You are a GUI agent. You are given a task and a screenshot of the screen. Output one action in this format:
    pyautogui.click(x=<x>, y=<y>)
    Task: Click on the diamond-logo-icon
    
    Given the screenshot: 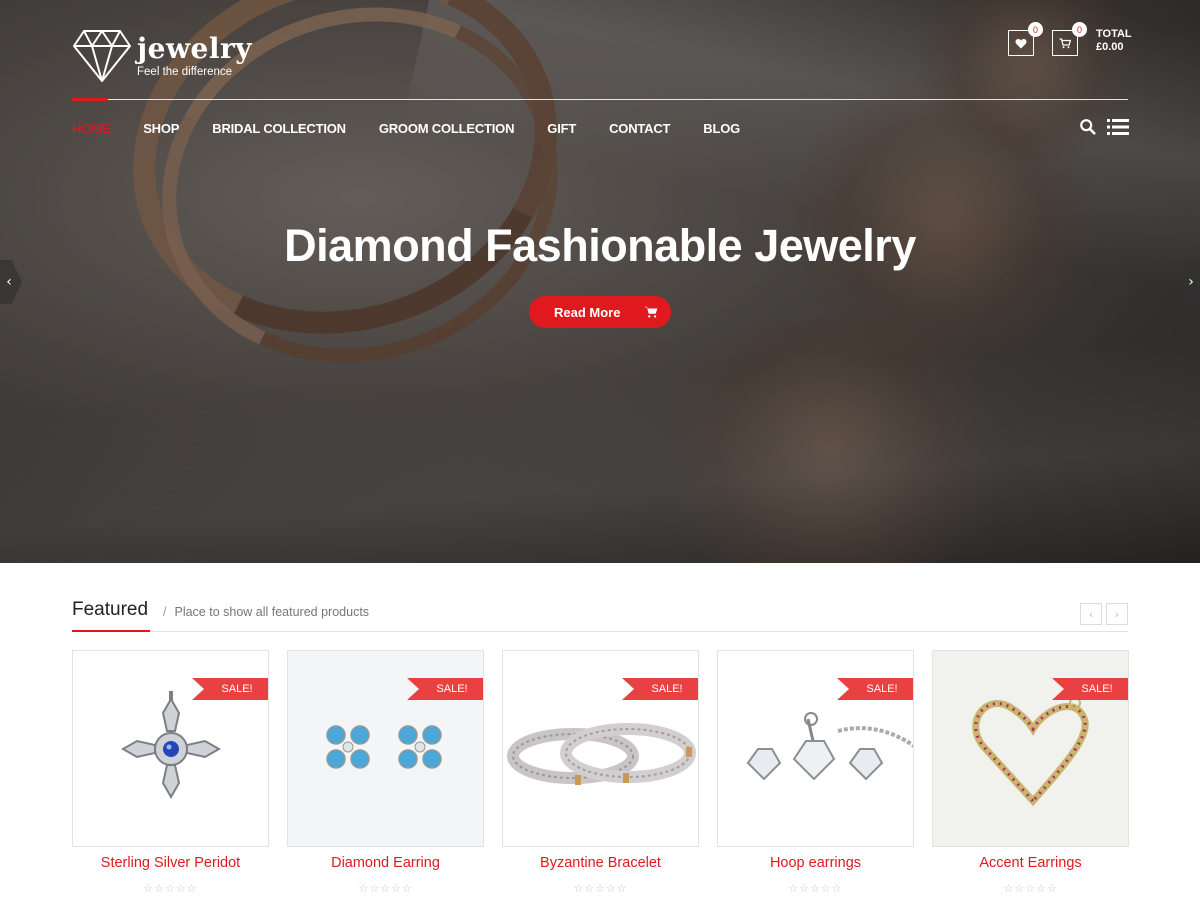 What is the action you would take?
    pyautogui.click(x=102, y=56)
    